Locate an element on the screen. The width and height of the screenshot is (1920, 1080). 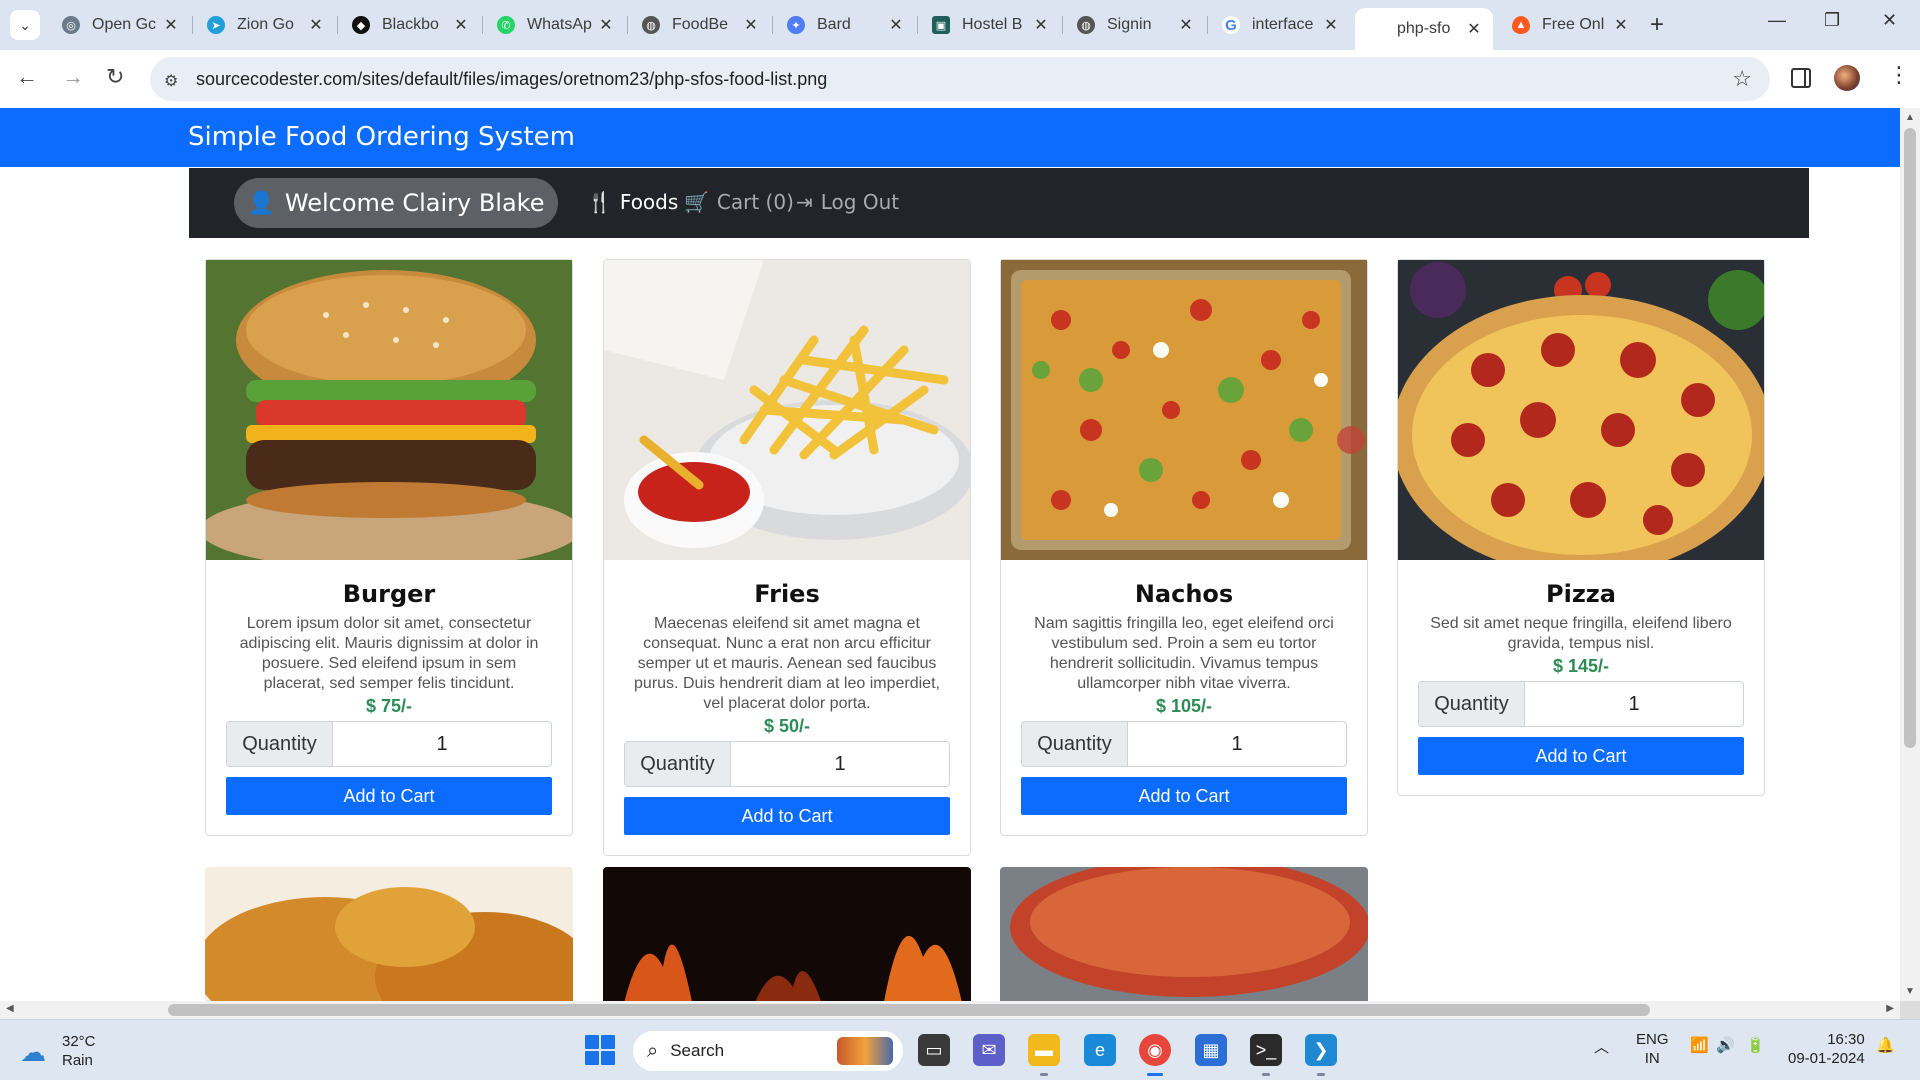
tab-9-active: php-sfo ✕ is located at coordinates (1424, 29).